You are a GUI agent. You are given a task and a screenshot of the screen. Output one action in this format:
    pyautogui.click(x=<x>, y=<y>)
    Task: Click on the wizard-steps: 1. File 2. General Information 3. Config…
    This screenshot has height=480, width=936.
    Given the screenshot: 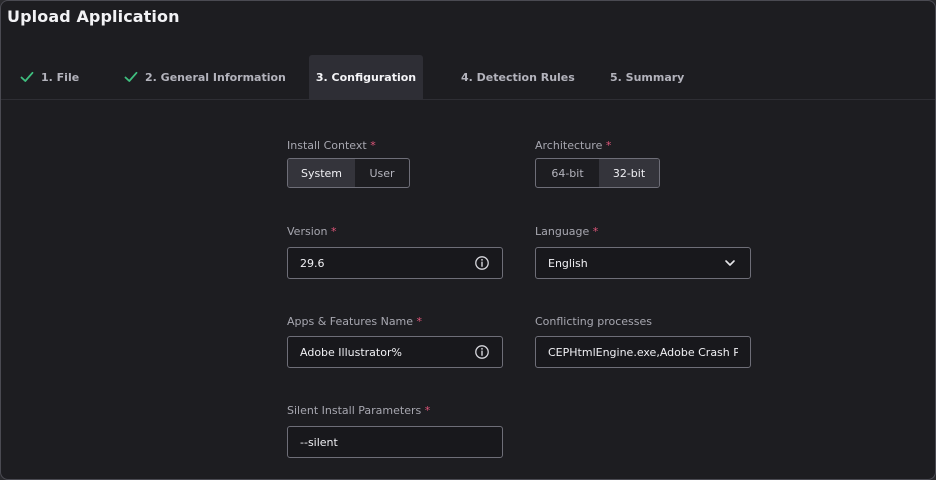 What is the action you would take?
    pyautogui.click(x=468, y=77)
    